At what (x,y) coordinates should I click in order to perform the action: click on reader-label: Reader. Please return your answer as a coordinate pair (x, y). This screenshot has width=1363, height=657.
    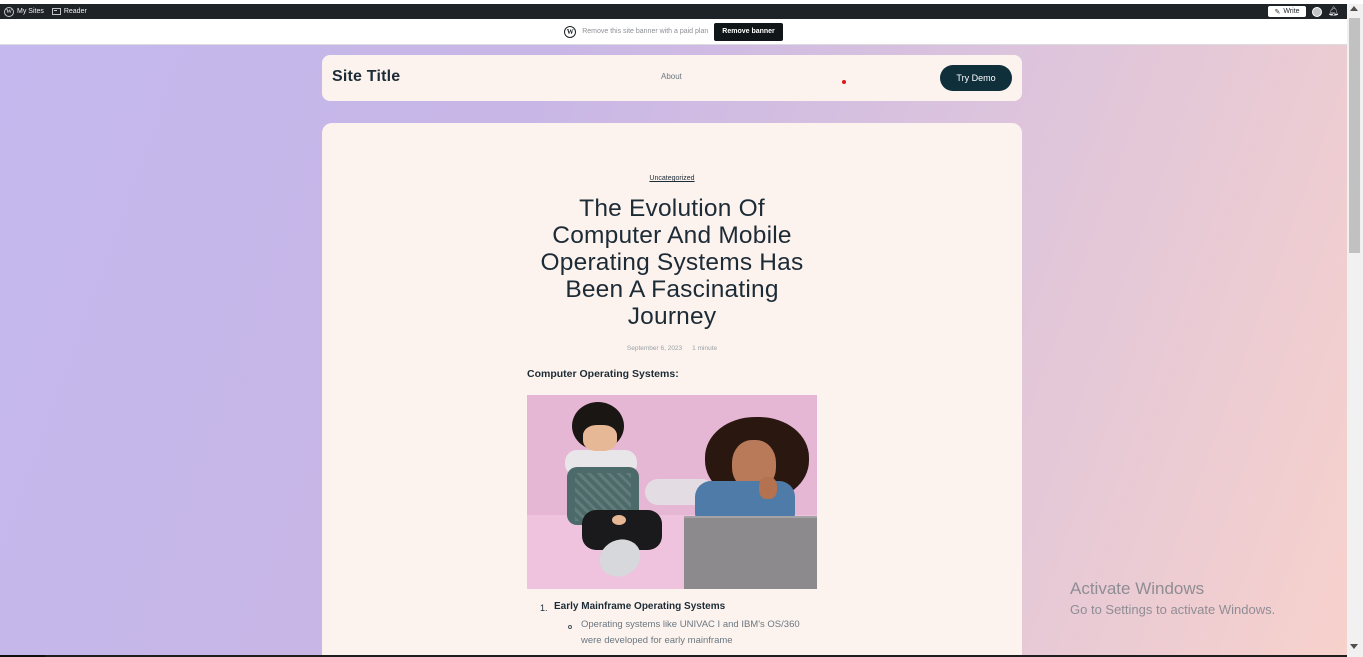
    Looking at the image, I should click on (75, 11).